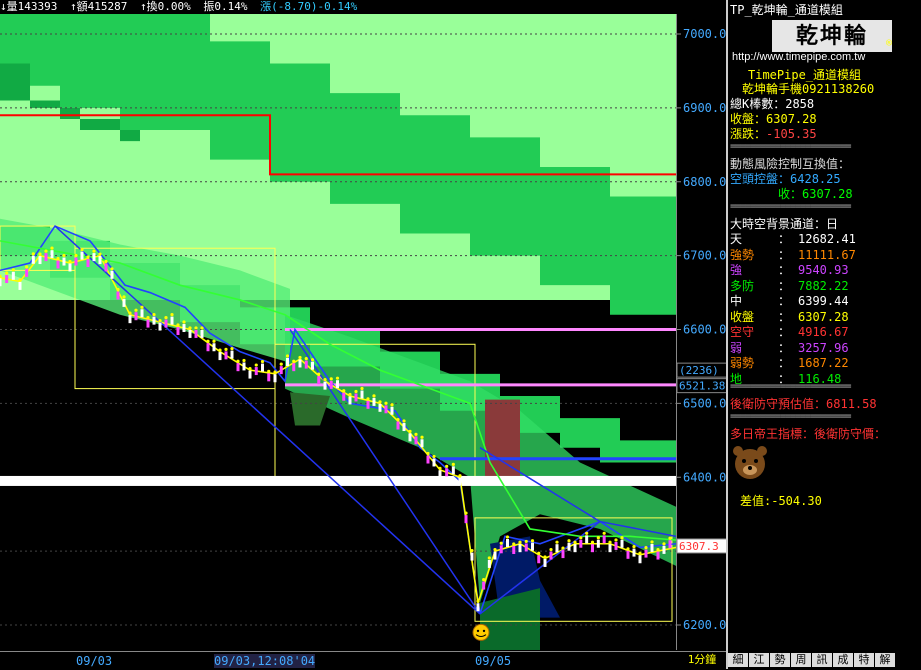 The height and width of the screenshot is (670, 921). I want to click on function-button: 訊, so click(822, 660).